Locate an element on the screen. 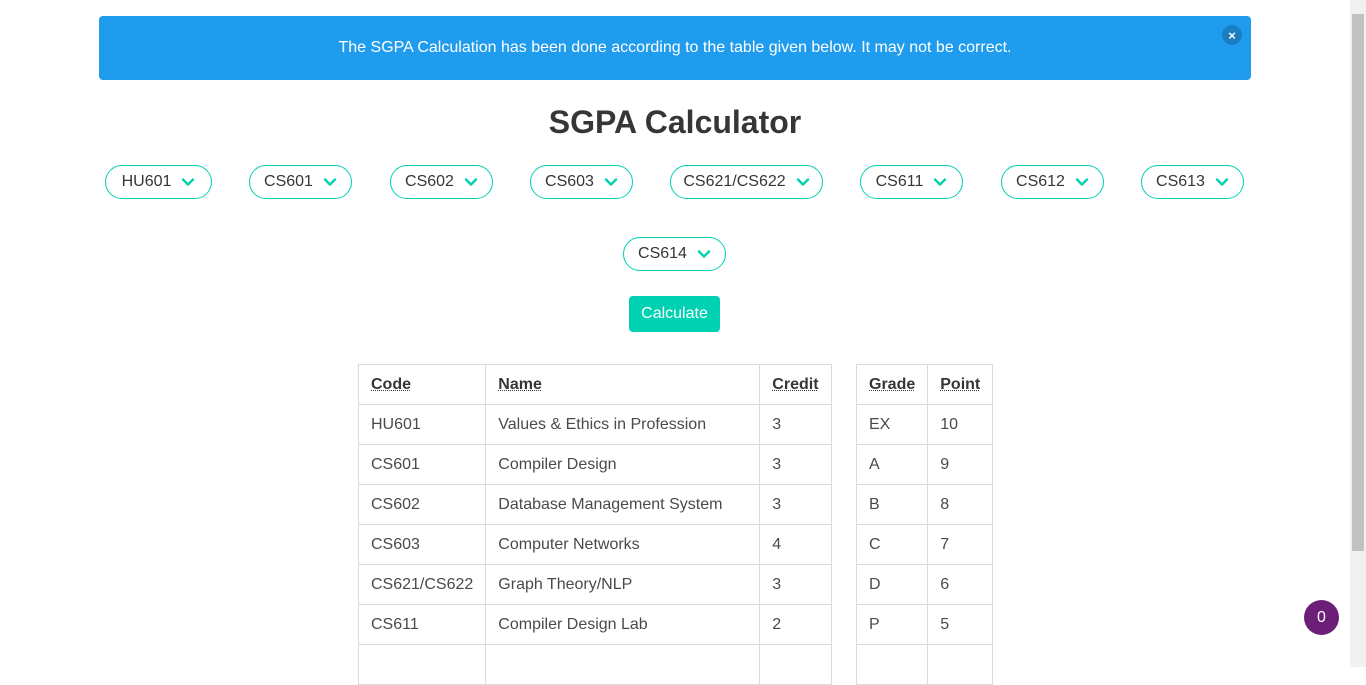 This screenshot has height=685, width=1366. subject-dropdown-cs612: CS612 is located at coordinates (1052, 182).